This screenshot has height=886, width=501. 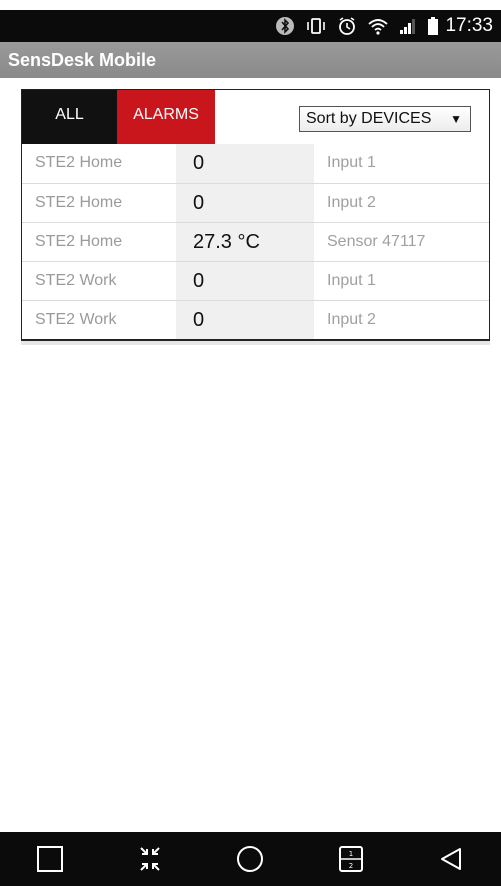 What do you see at coordinates (150, 859) in the screenshot?
I see `minimize-icon` at bounding box center [150, 859].